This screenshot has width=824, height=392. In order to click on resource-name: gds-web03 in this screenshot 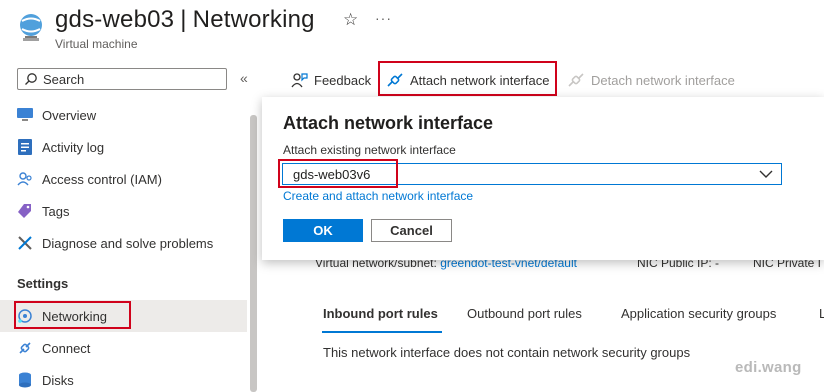, I will do `click(115, 19)`.